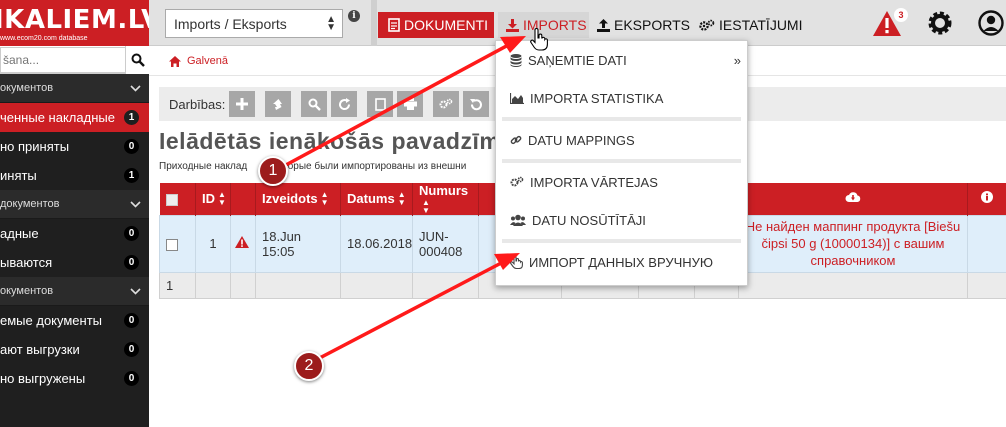 This screenshot has height=427, width=1006. I want to click on user-menu-button, so click(991, 24).